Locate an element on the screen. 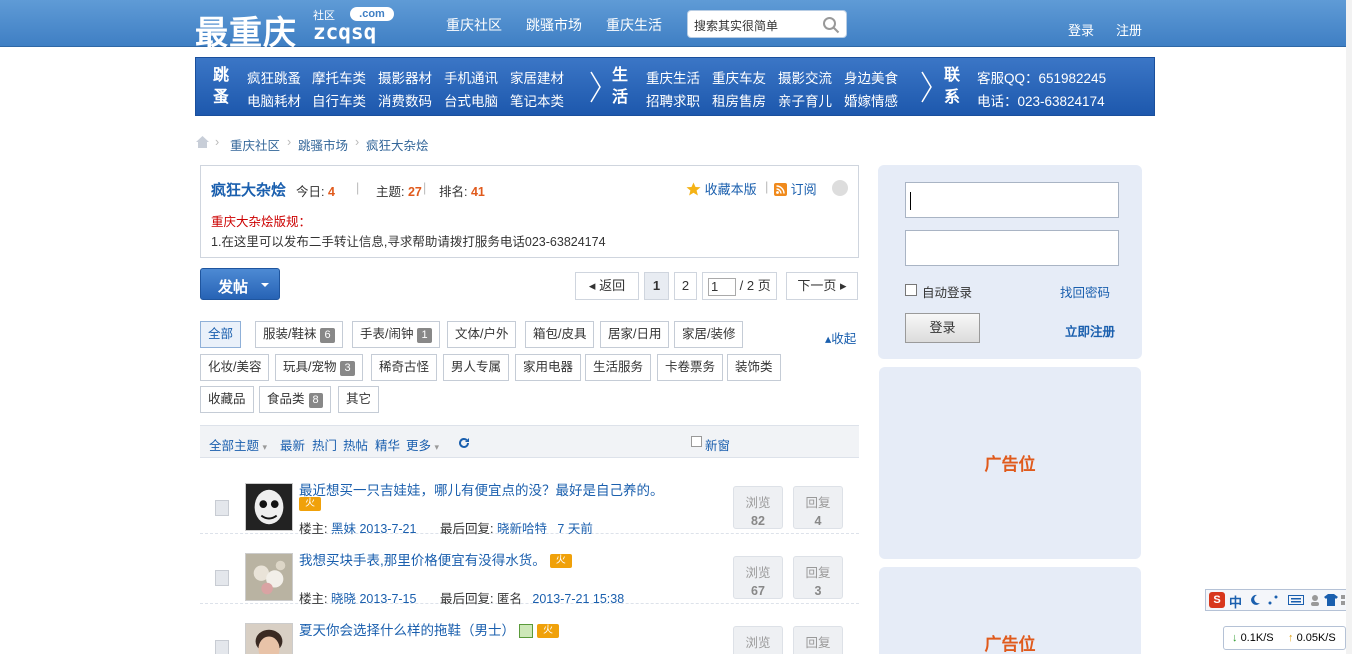 This screenshot has width=1352, height=654. subscribe-link: 订阅 is located at coordinates (795, 188).